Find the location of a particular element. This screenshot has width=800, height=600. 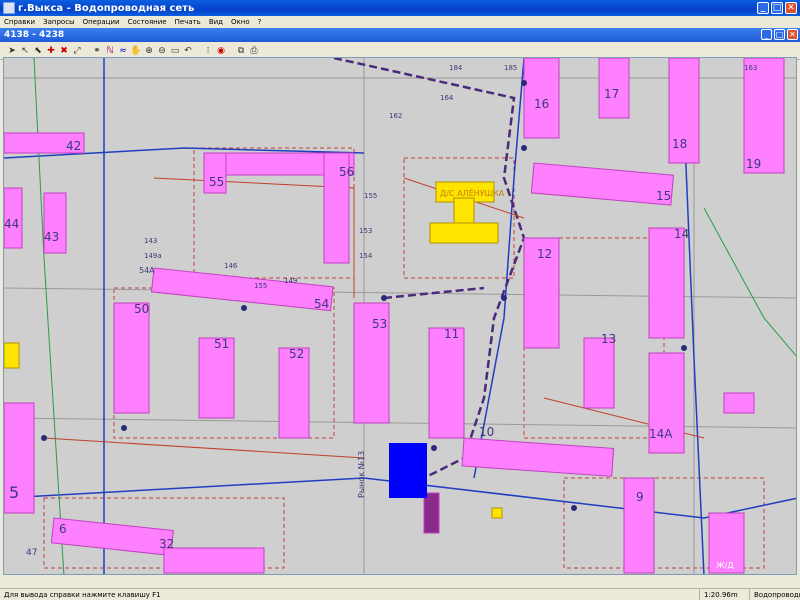

minimize-button: _ is located at coordinates (763, 8).